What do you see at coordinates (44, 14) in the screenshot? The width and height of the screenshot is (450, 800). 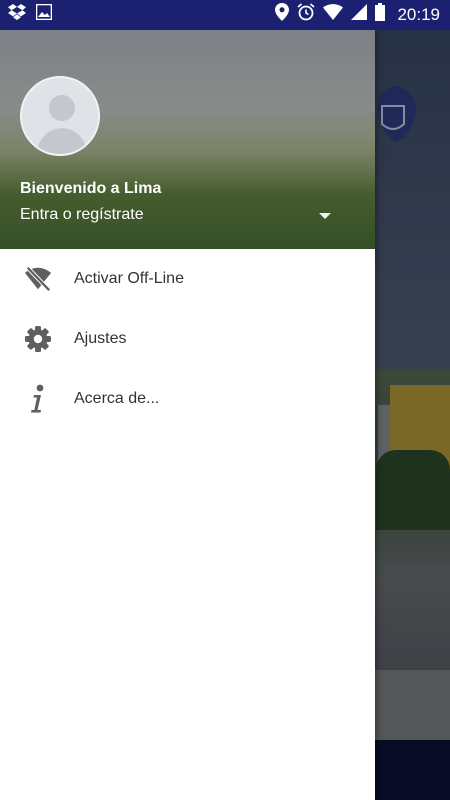 I see `image-icon` at bounding box center [44, 14].